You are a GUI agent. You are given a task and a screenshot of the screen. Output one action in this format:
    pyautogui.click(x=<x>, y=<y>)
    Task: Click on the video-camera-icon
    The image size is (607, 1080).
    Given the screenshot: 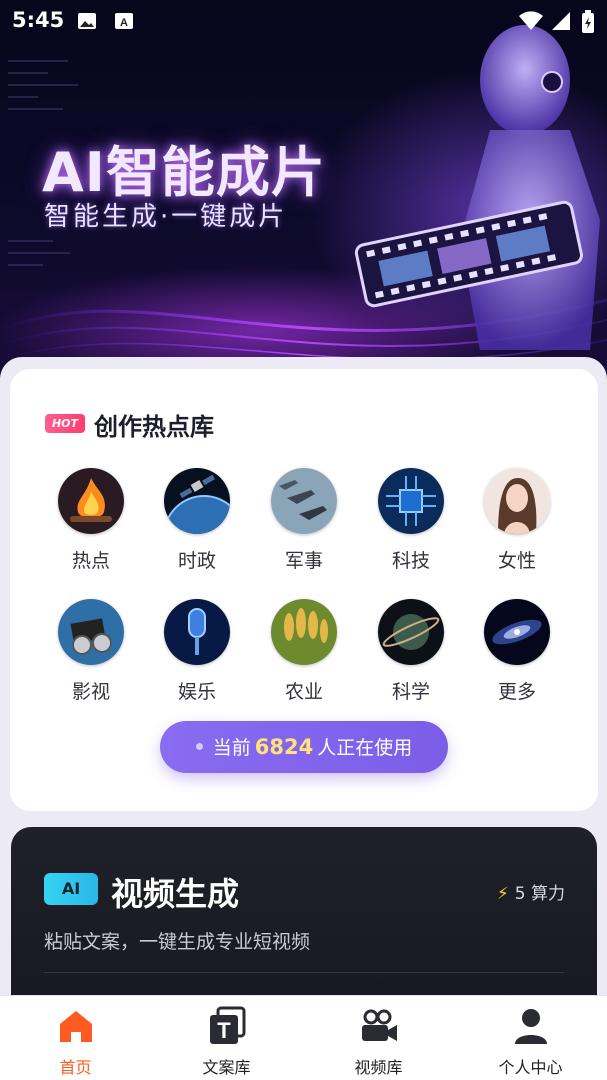 What is the action you would take?
    pyautogui.click(x=379, y=1025)
    